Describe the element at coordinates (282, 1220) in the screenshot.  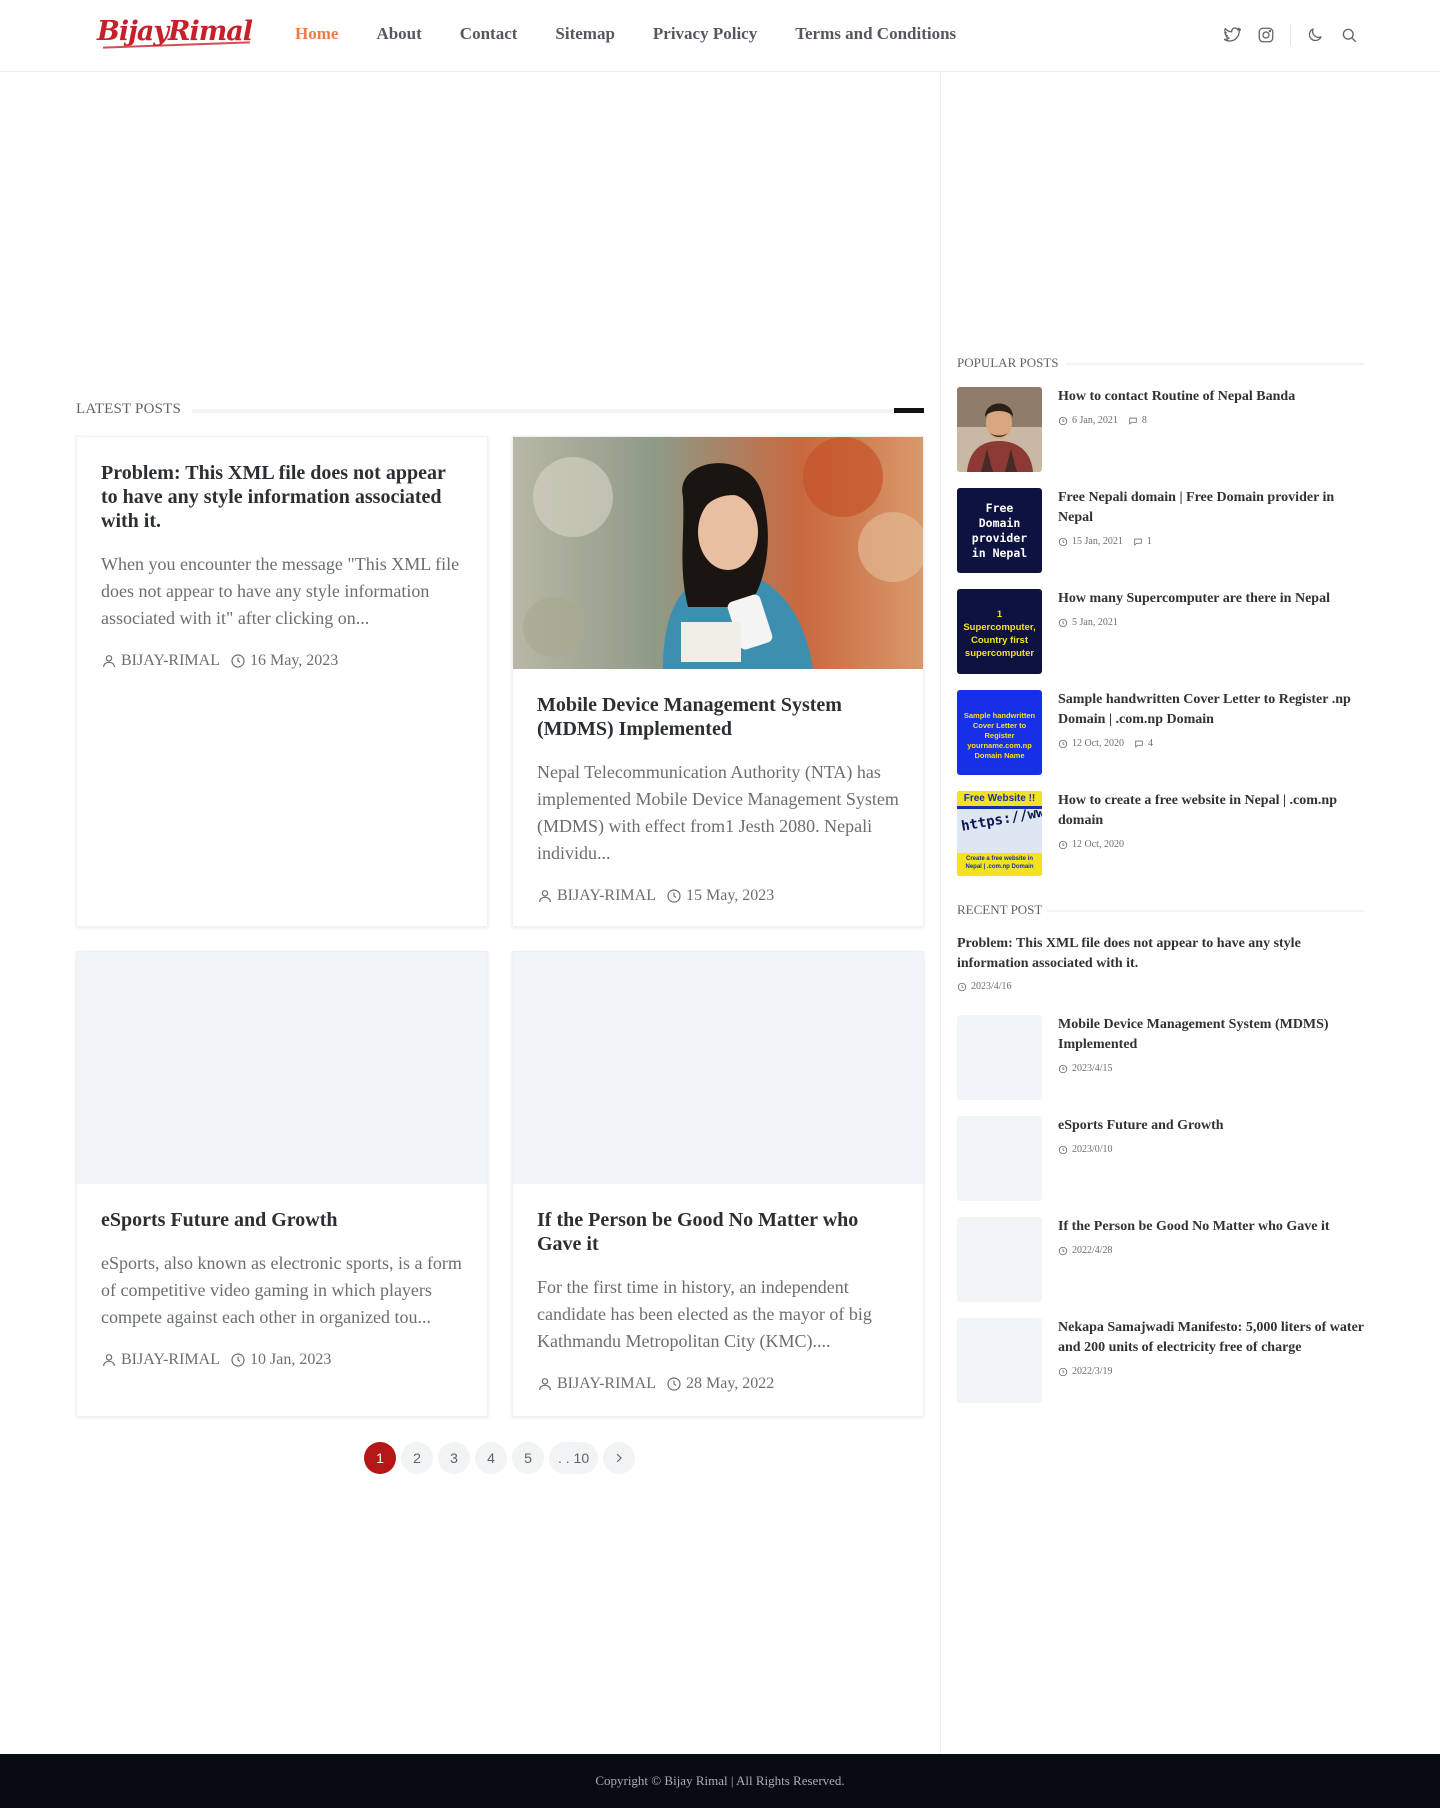
I see `post-title: eSports Future and Growth` at that location.